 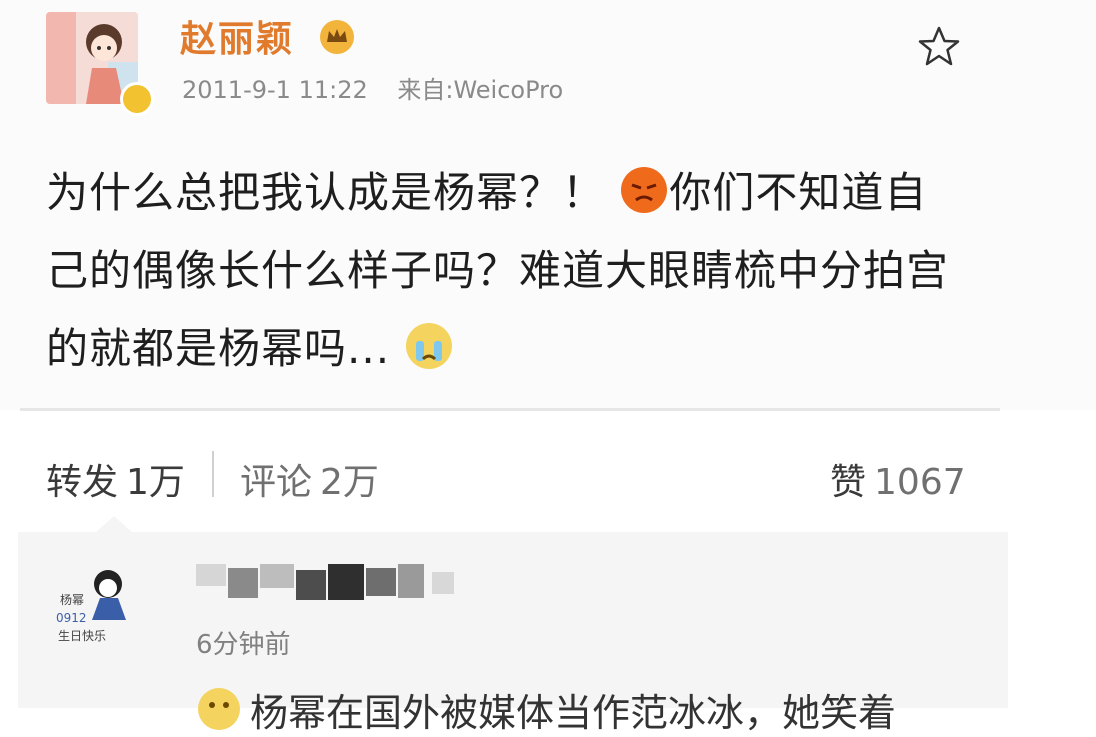 What do you see at coordinates (939, 47) in the screenshot?
I see `favorite-star-icon` at bounding box center [939, 47].